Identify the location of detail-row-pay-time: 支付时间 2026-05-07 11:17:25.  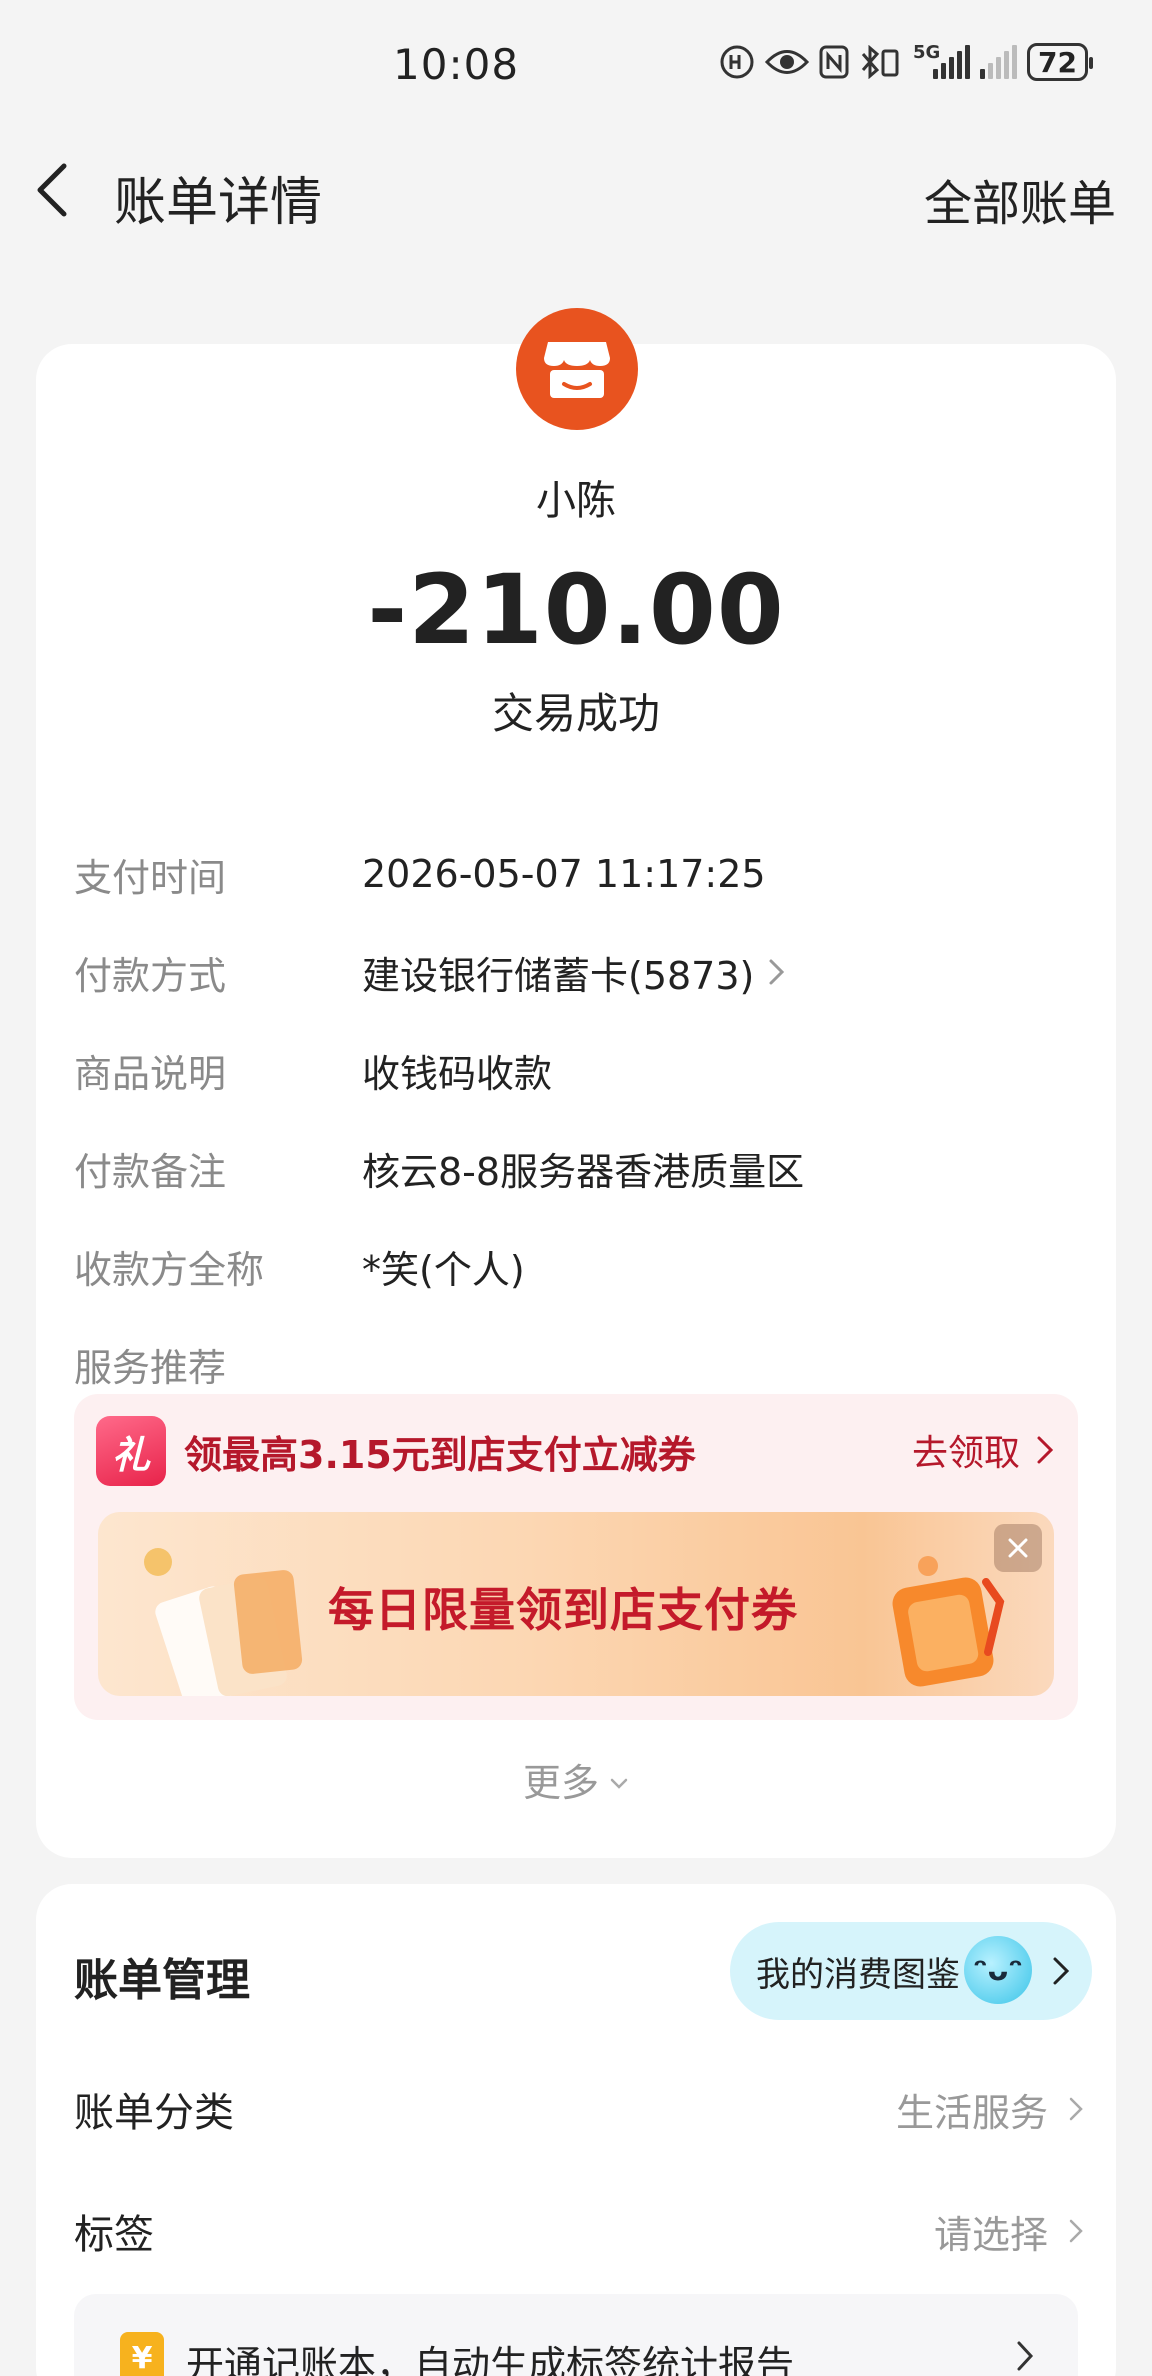
(579, 874).